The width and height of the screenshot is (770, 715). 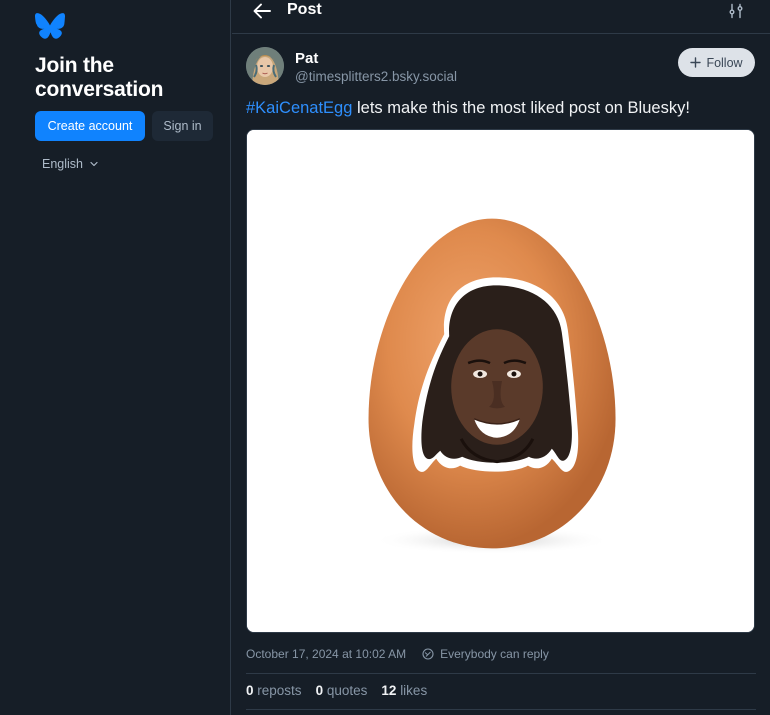 What do you see at coordinates (306, 58) in the screenshot?
I see `author-name: Pat` at bounding box center [306, 58].